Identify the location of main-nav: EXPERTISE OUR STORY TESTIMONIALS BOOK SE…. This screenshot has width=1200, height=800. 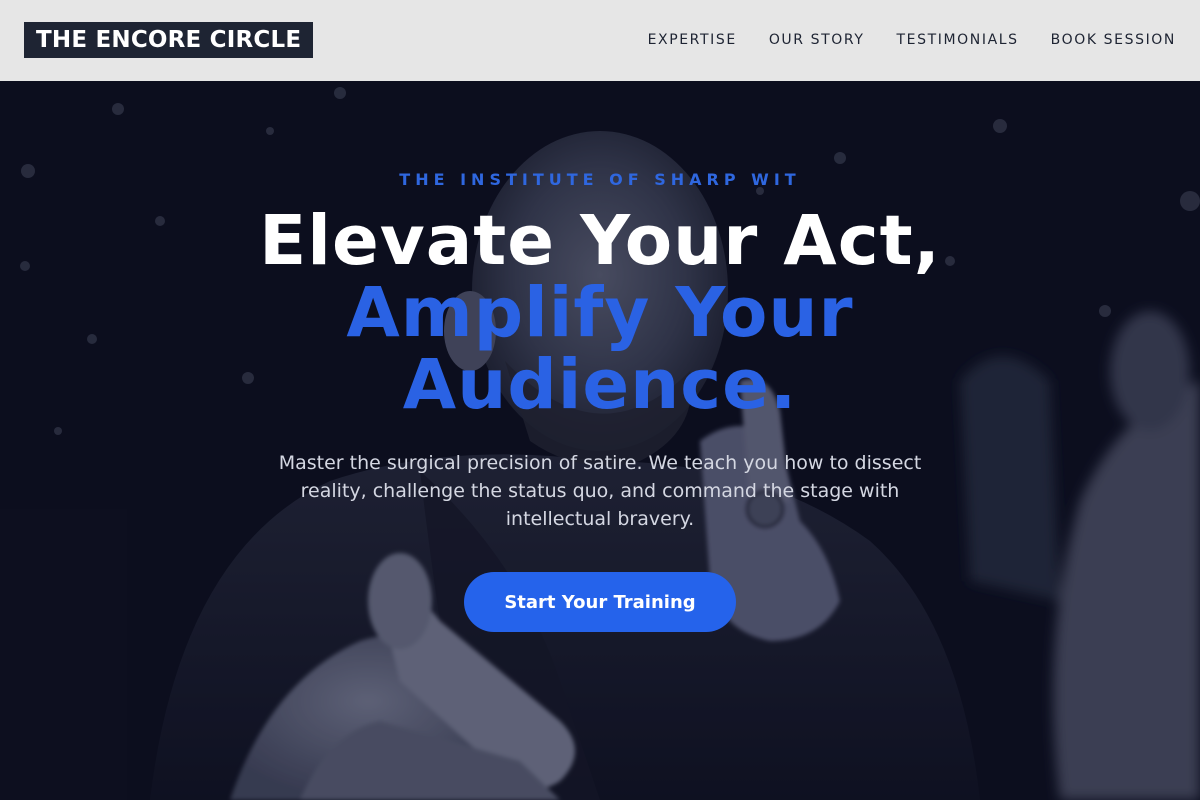
(912, 40).